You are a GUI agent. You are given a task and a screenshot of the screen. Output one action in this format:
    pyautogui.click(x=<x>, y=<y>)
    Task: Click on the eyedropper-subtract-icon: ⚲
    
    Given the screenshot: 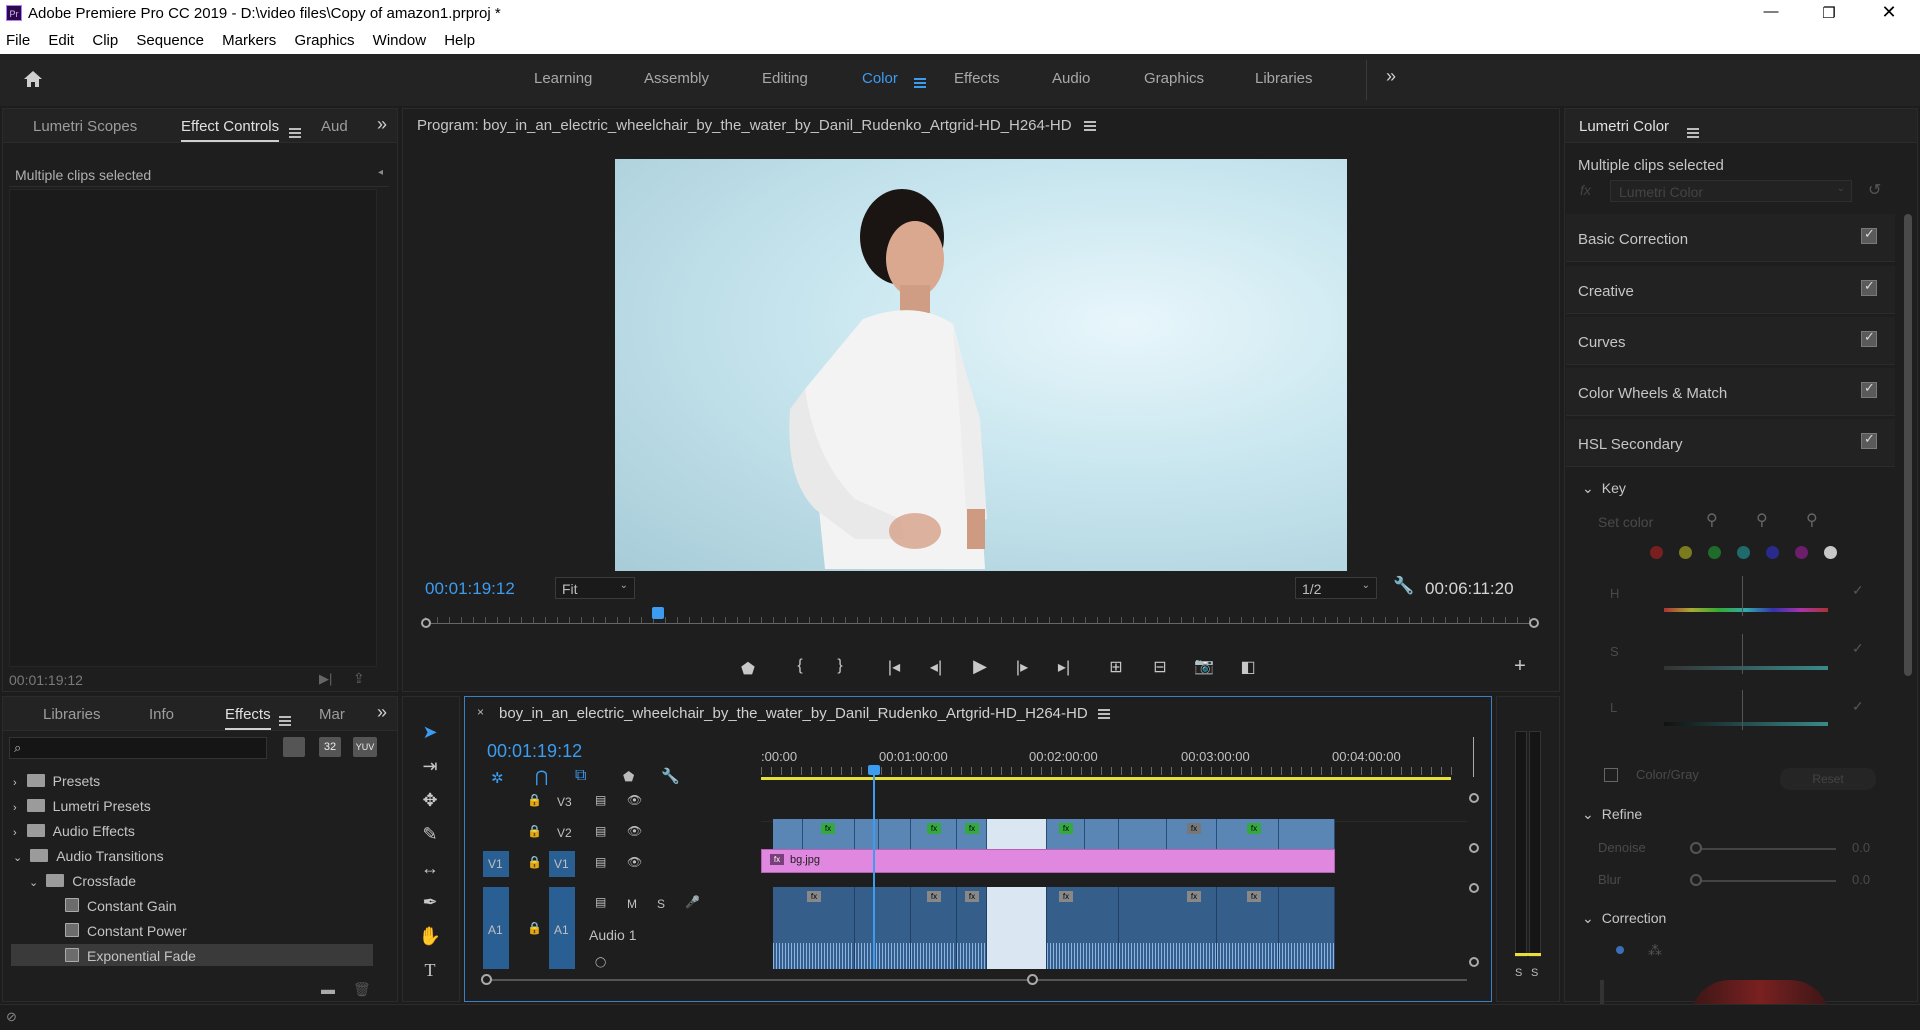 What is the action you would take?
    pyautogui.click(x=1812, y=520)
    